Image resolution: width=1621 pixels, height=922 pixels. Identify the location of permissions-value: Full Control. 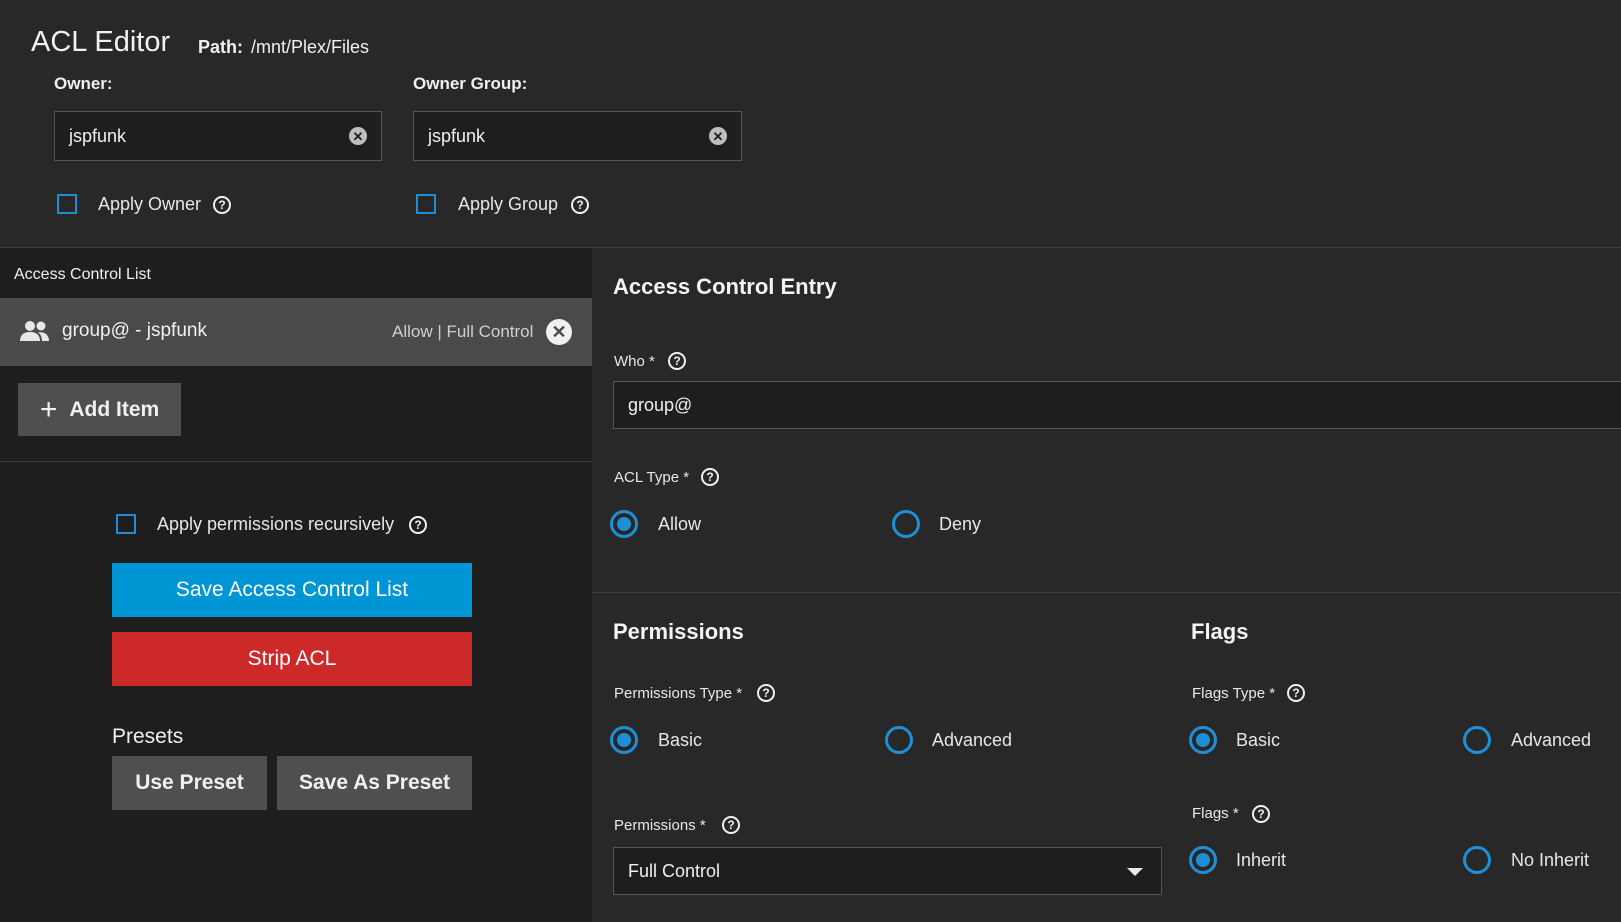
(674, 870).